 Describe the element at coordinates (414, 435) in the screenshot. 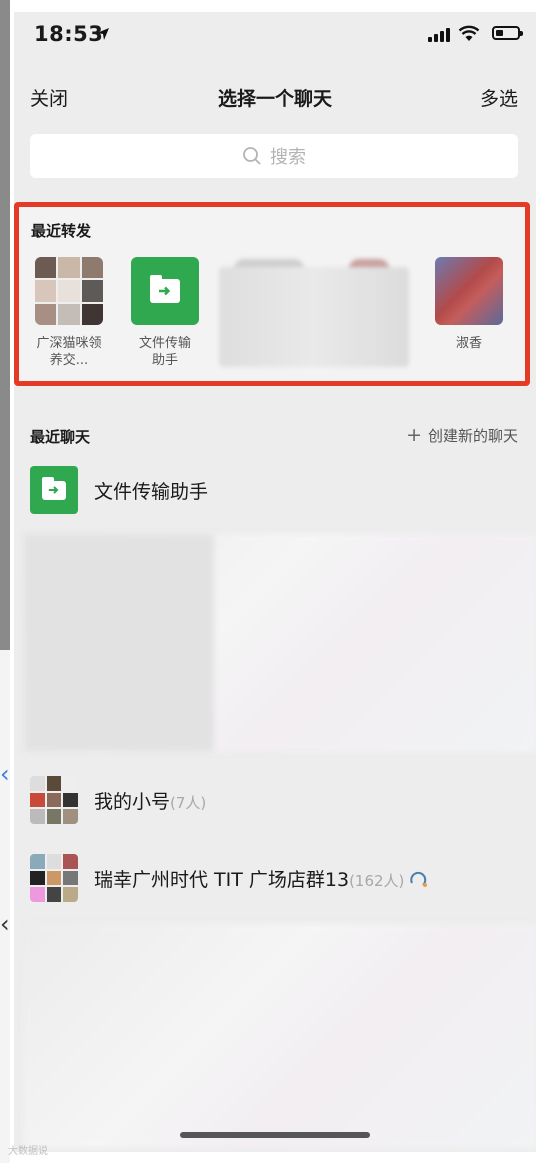

I see `plus-icon: +` at that location.